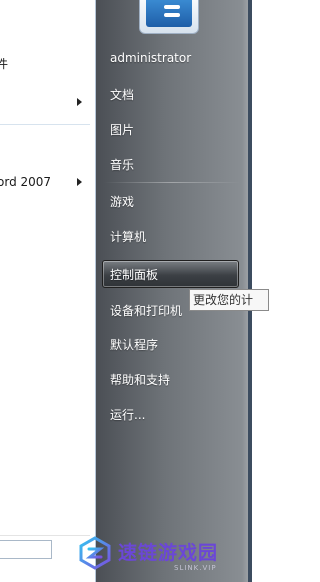  I want to click on default-programs-link: 默认程序, so click(134, 344).